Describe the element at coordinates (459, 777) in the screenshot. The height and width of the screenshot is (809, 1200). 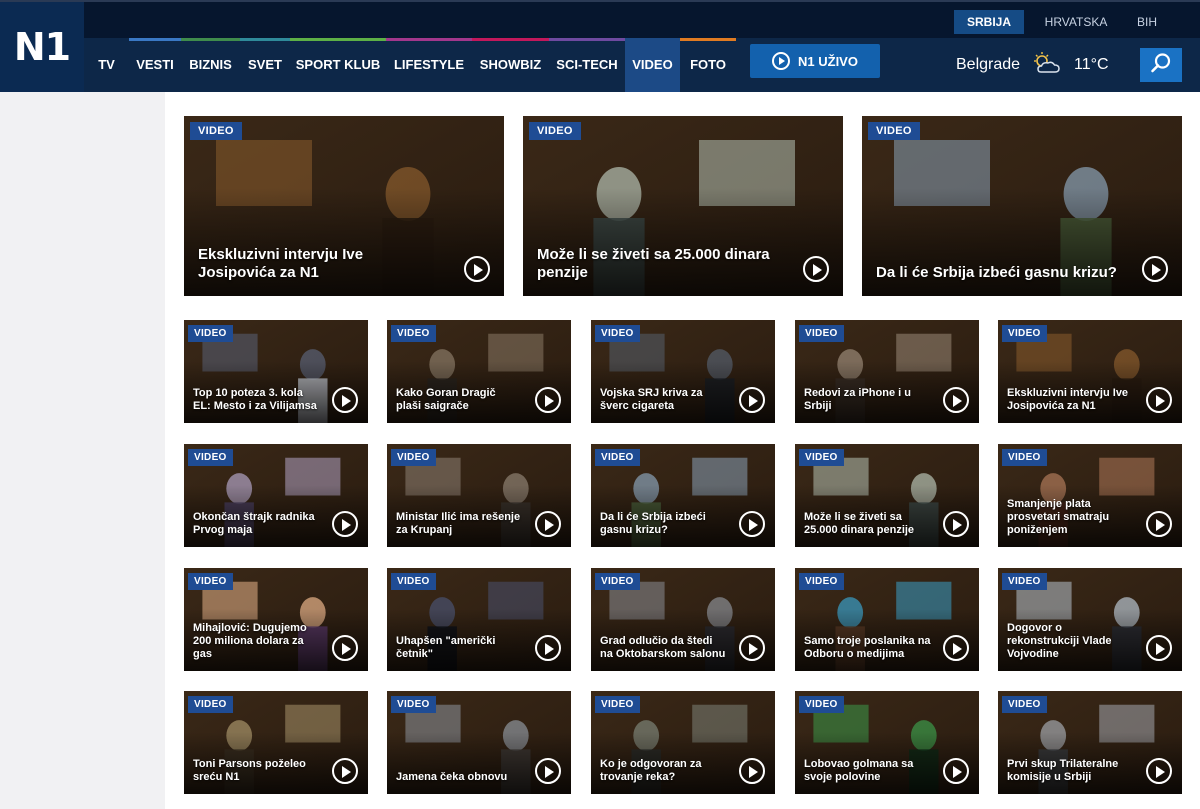
I see `video-title: Jamena čeka obnovu` at that location.